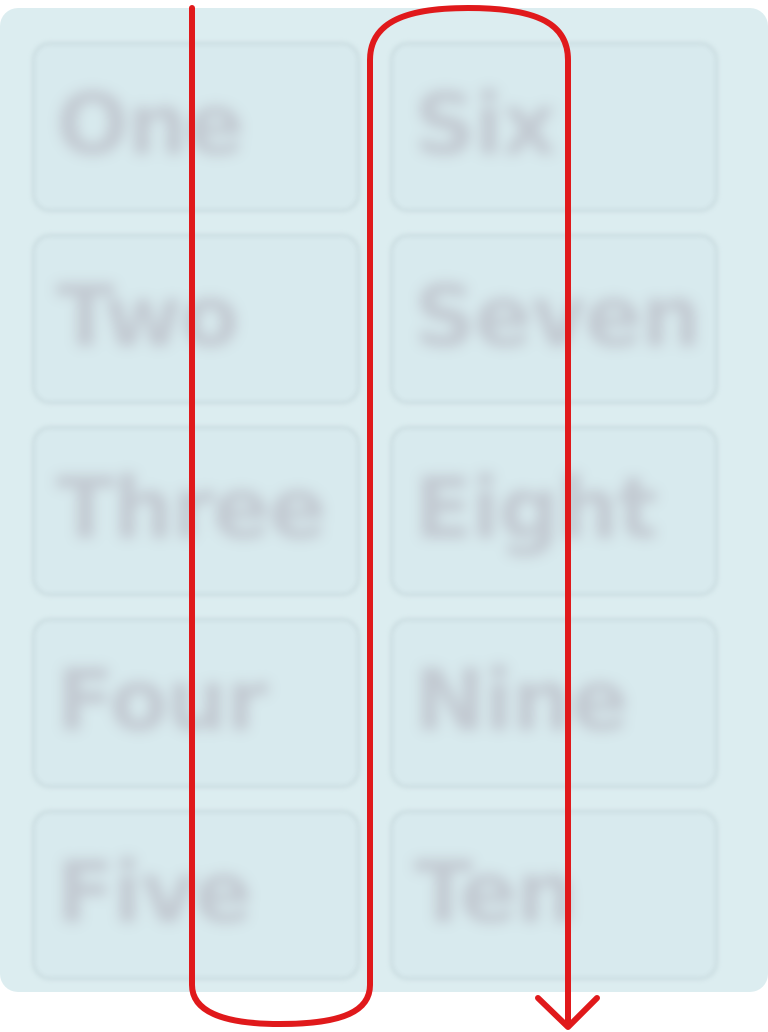  I want to click on cell-nine: Nine, so click(554, 703).